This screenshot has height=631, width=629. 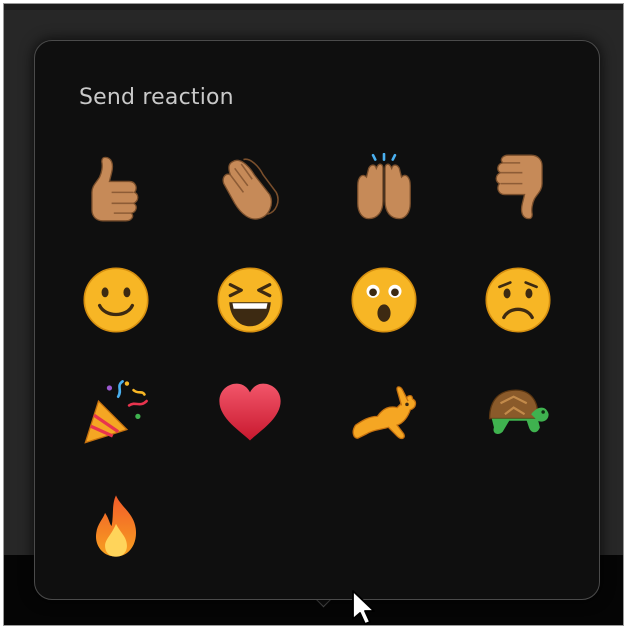 I want to click on reaction-clap-button, so click(x=250, y=188).